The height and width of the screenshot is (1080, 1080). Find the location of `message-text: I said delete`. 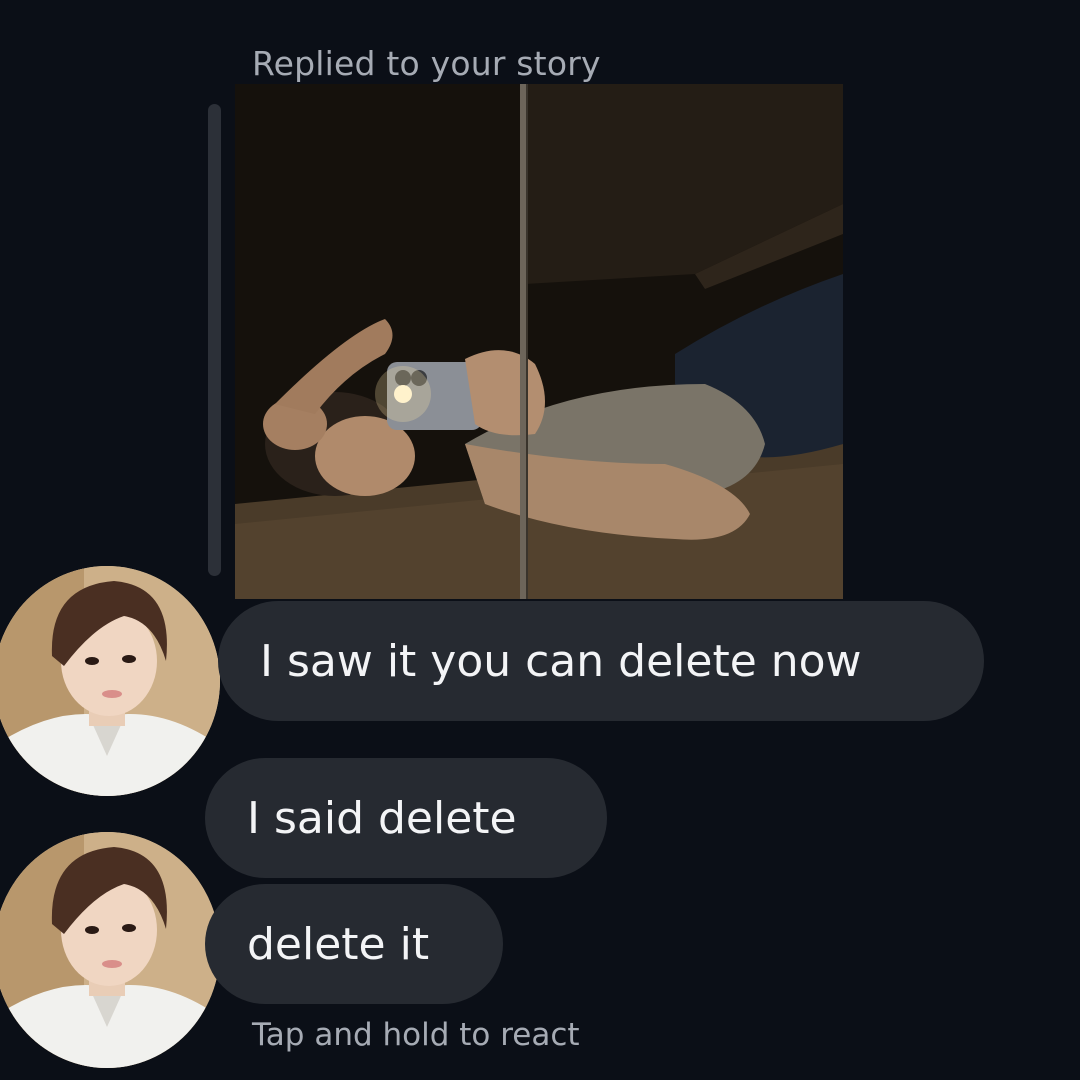

message-text: I said delete is located at coordinates (382, 818).